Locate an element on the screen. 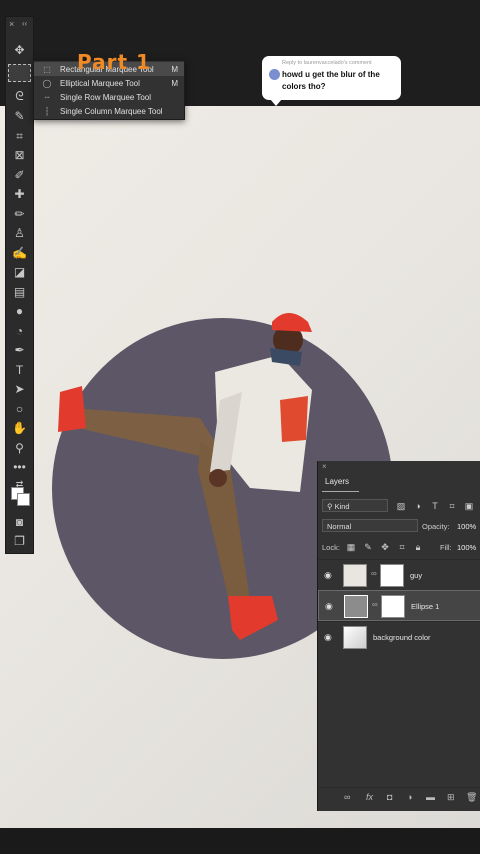 The height and width of the screenshot is (854, 480). ellipse-marquee-icon: ◯ is located at coordinates (47, 83).